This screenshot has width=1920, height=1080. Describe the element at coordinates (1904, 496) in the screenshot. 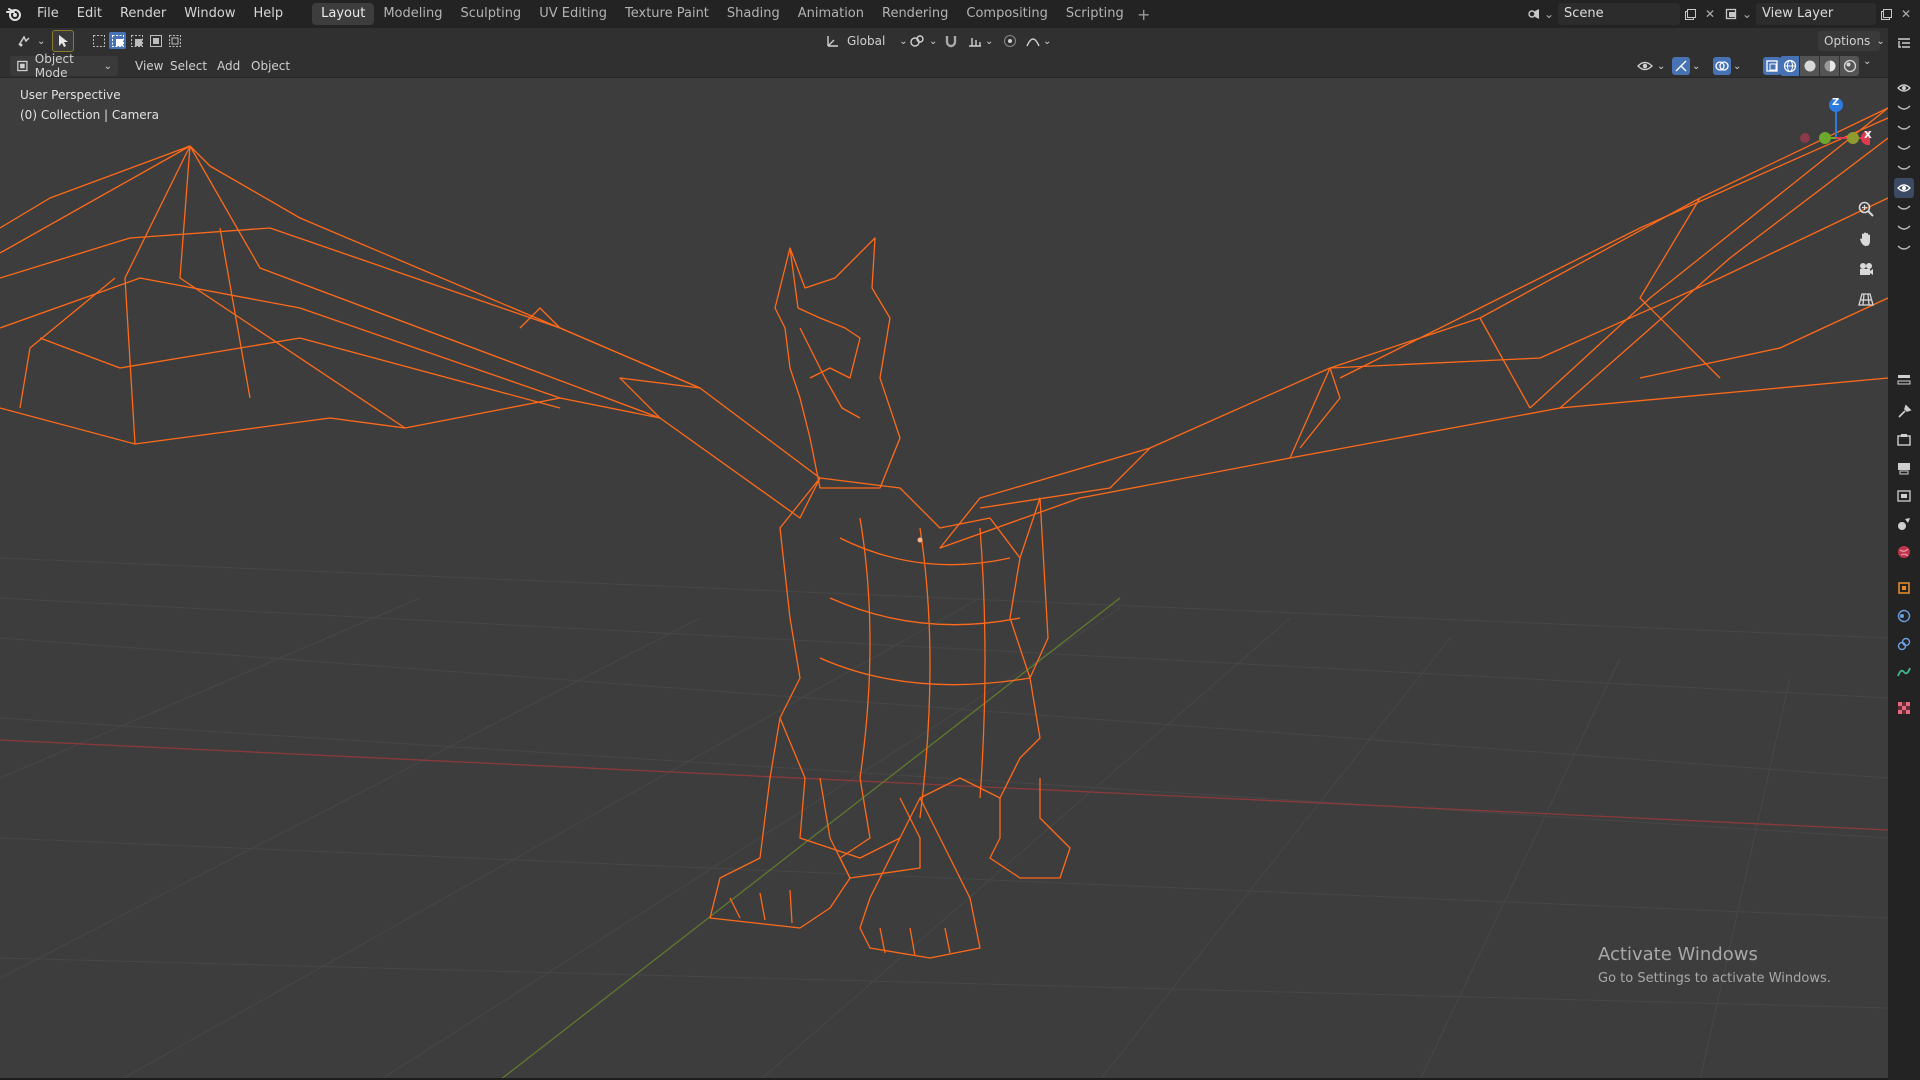

I see `view-layer-properties-icon` at that location.